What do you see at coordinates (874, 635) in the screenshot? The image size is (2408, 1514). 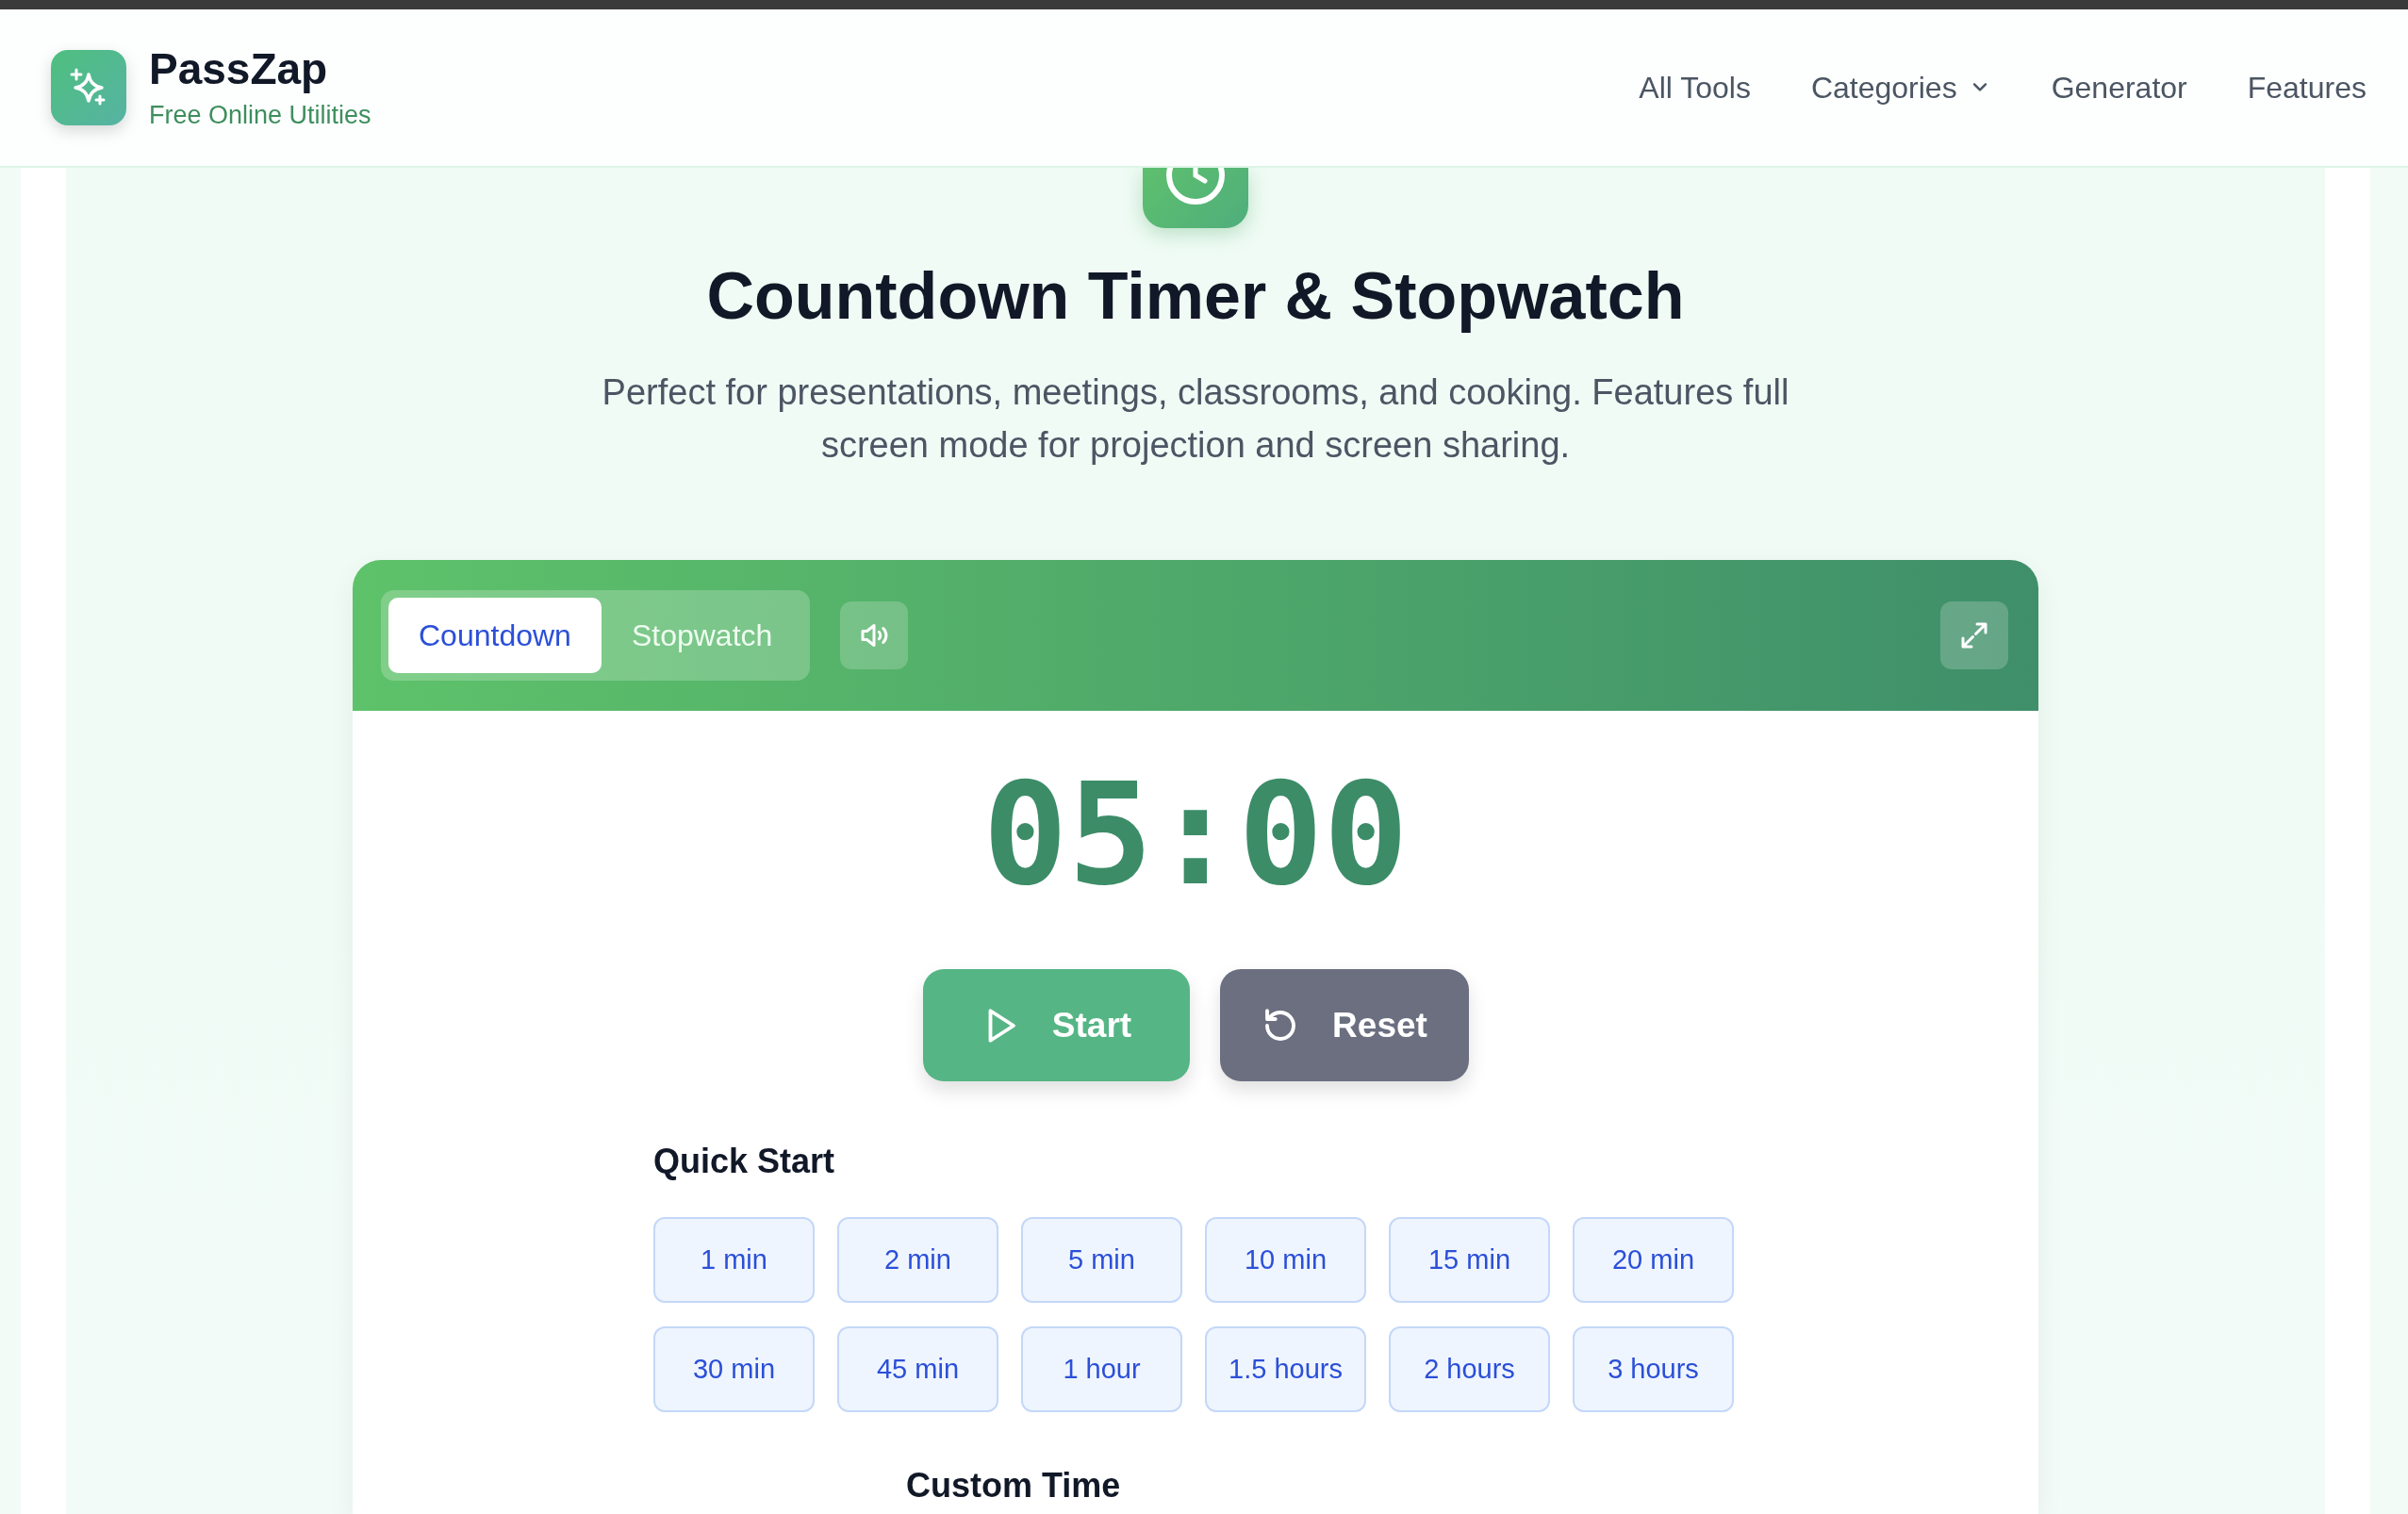 I see `sound-button` at bounding box center [874, 635].